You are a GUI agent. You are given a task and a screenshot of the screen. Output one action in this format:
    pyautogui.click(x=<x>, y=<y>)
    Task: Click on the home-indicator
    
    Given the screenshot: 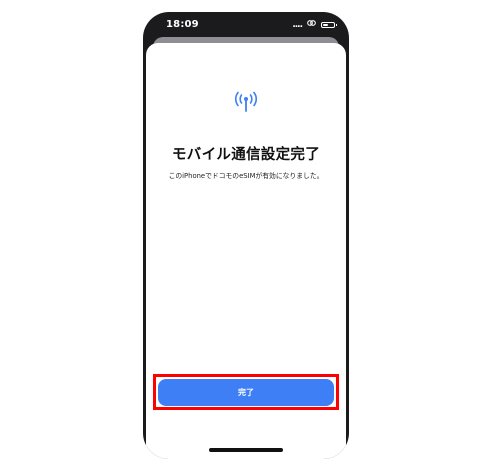 What is the action you would take?
    pyautogui.click(x=246, y=450)
    